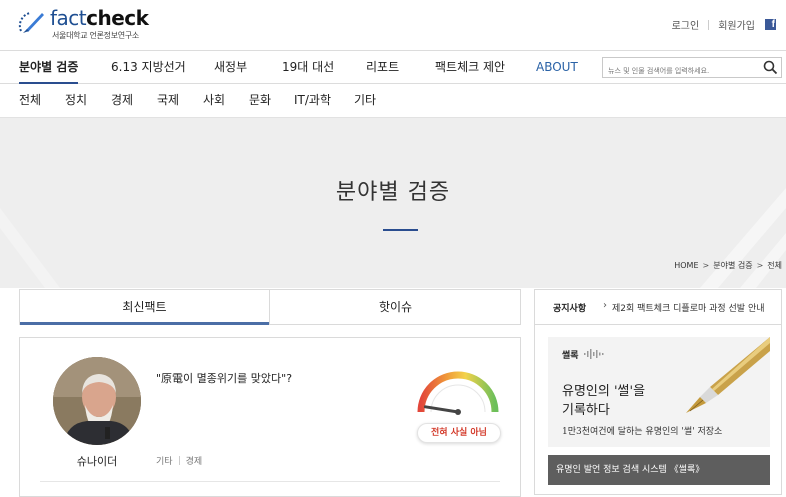  Describe the element at coordinates (774, 265) in the screenshot. I see `breadcrumb-current: 전체` at that location.